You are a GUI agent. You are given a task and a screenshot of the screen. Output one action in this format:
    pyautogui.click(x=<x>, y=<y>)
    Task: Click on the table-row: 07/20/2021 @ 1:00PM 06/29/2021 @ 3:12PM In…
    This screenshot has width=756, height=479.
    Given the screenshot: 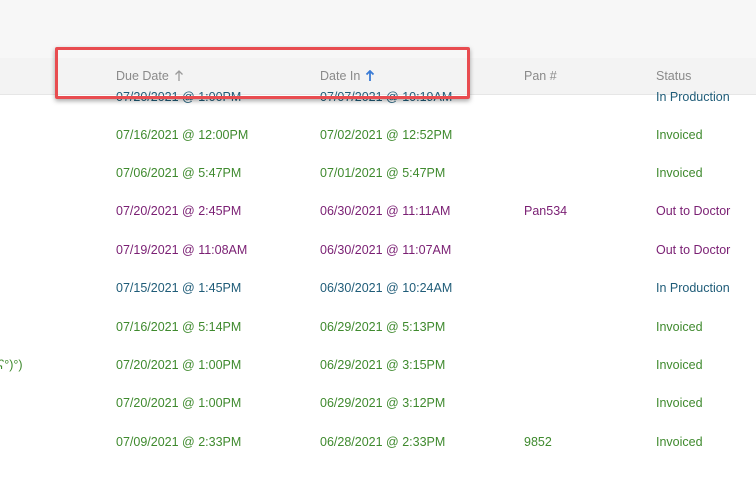 What is the action you would take?
    pyautogui.click(x=378, y=415)
    